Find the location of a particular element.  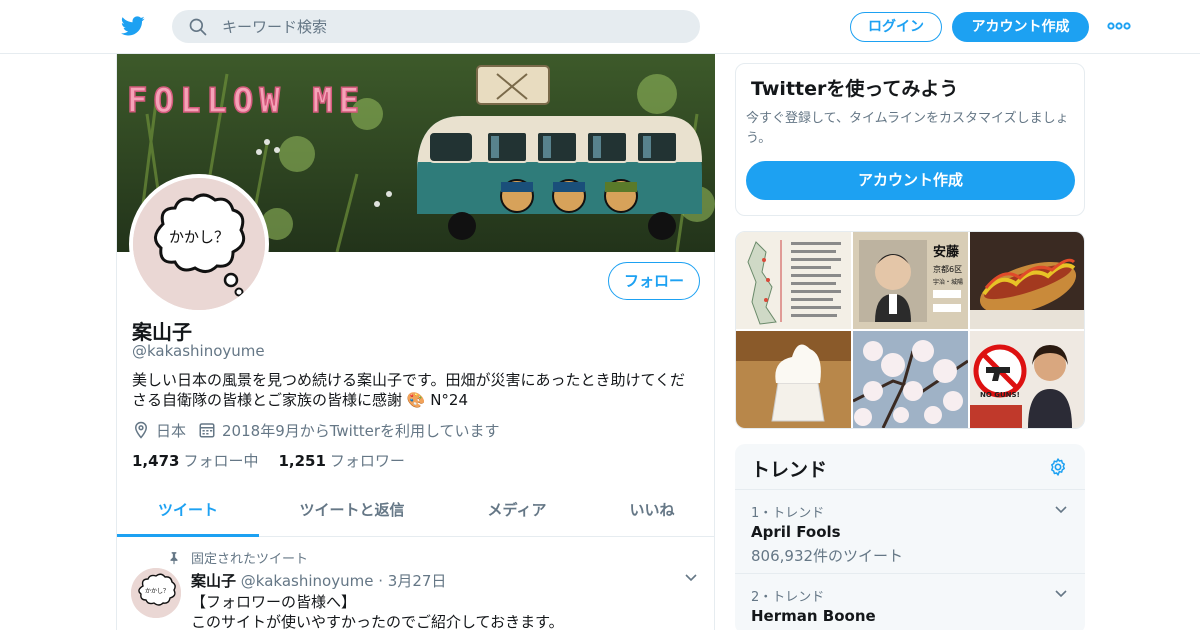

no-guns-text: NO GUNS! is located at coordinates (1000, 395).